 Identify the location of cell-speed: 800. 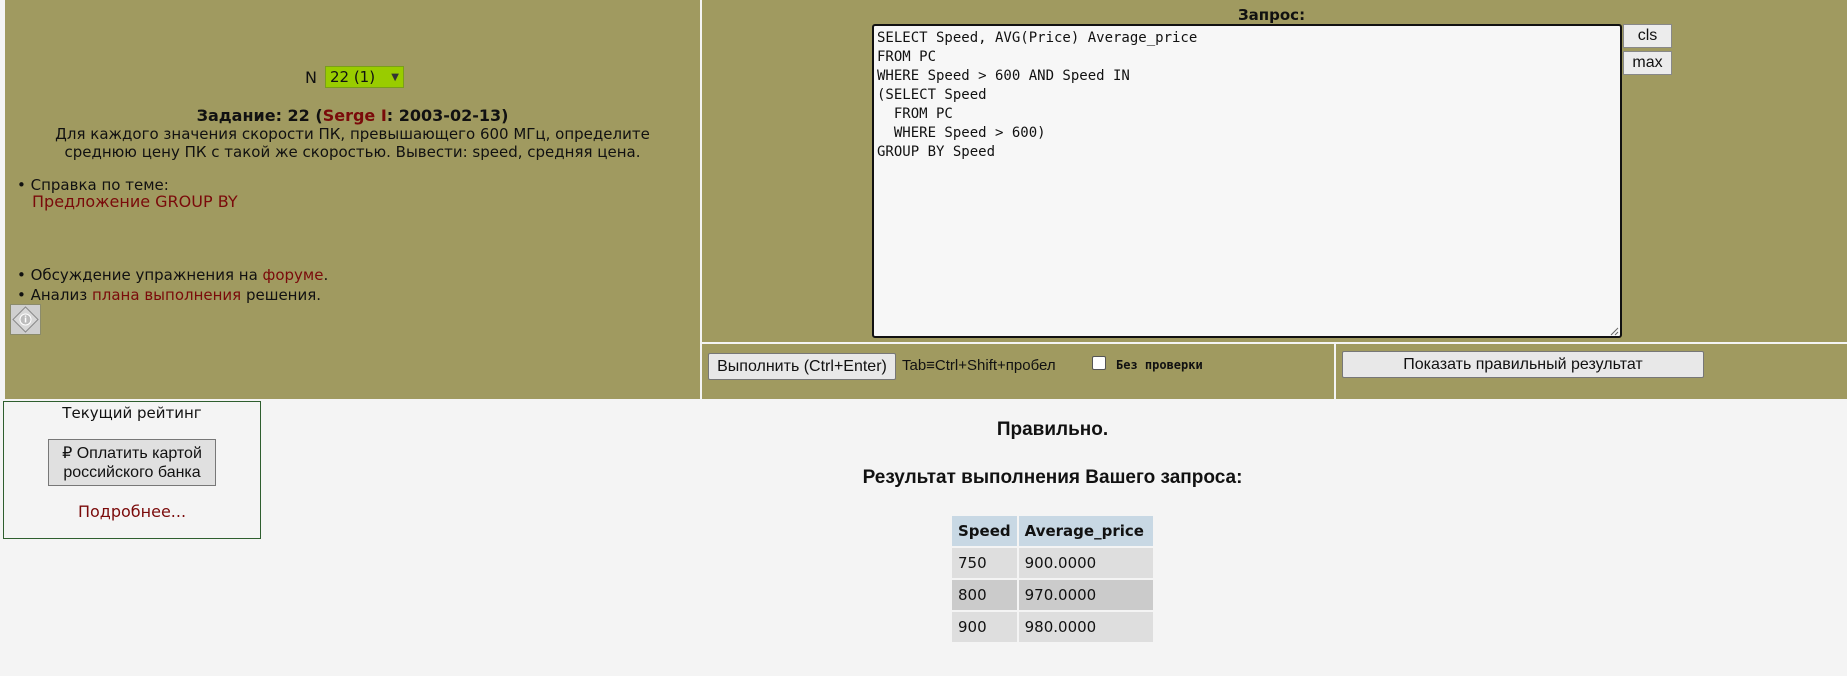
(984, 595).